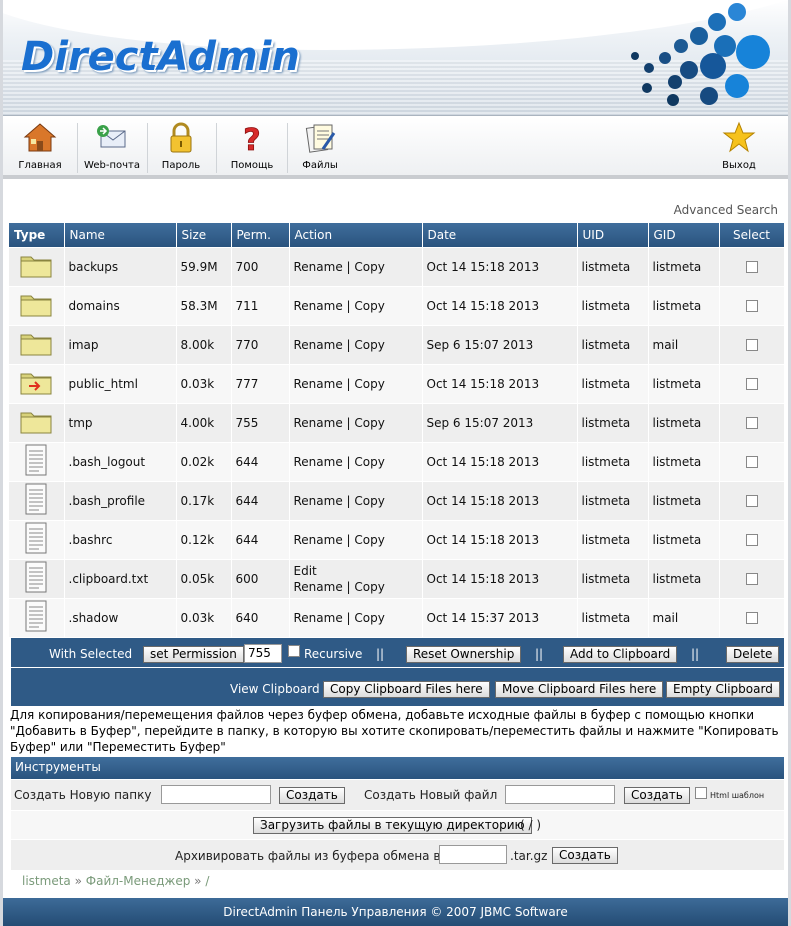 The image size is (791, 926). Describe the element at coordinates (657, 795) in the screenshot. I see `create-file-button: Создать` at that location.